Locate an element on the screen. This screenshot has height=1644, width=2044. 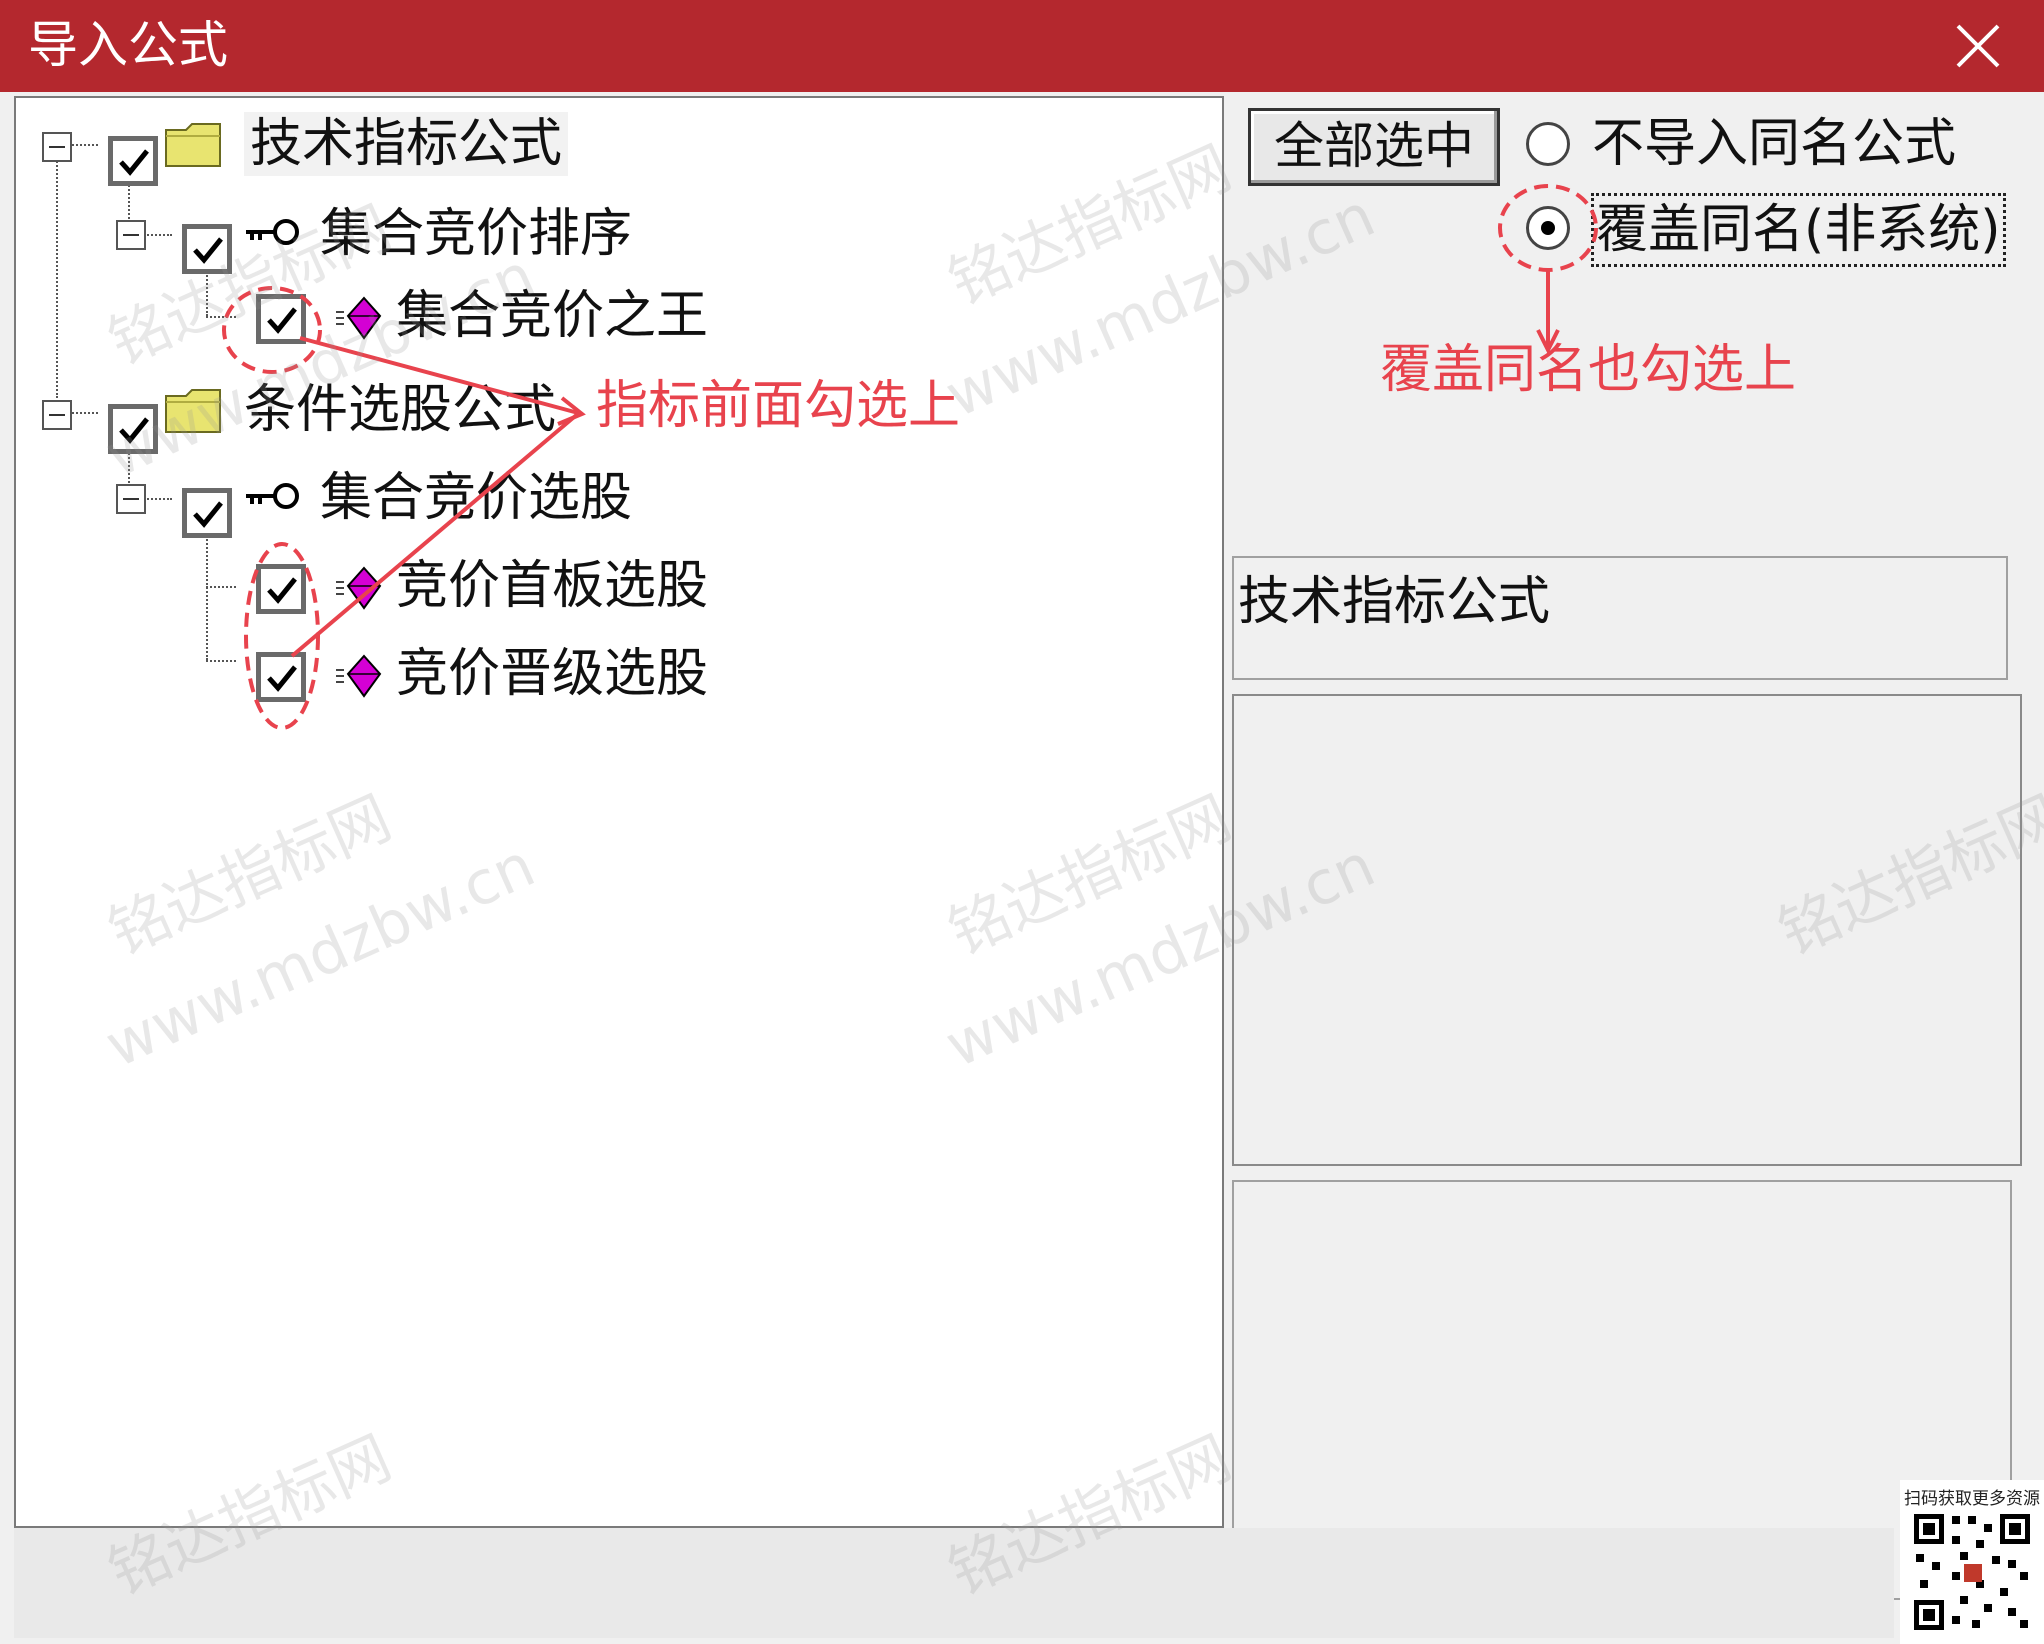
qr-code: 扫码获取更多资源 is located at coordinates (1972, 1562).